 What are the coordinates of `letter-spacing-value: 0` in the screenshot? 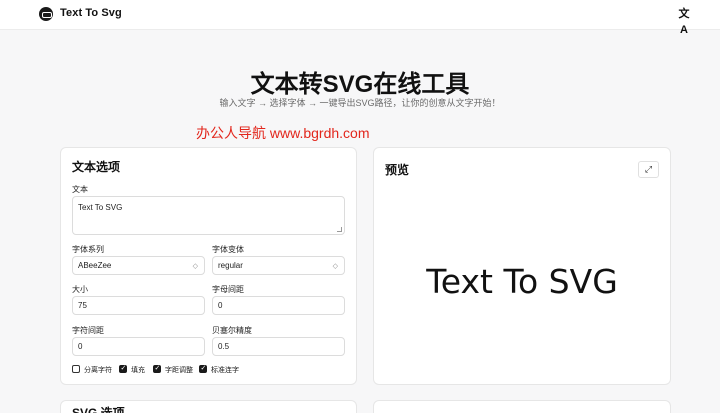 It's located at (220, 305).